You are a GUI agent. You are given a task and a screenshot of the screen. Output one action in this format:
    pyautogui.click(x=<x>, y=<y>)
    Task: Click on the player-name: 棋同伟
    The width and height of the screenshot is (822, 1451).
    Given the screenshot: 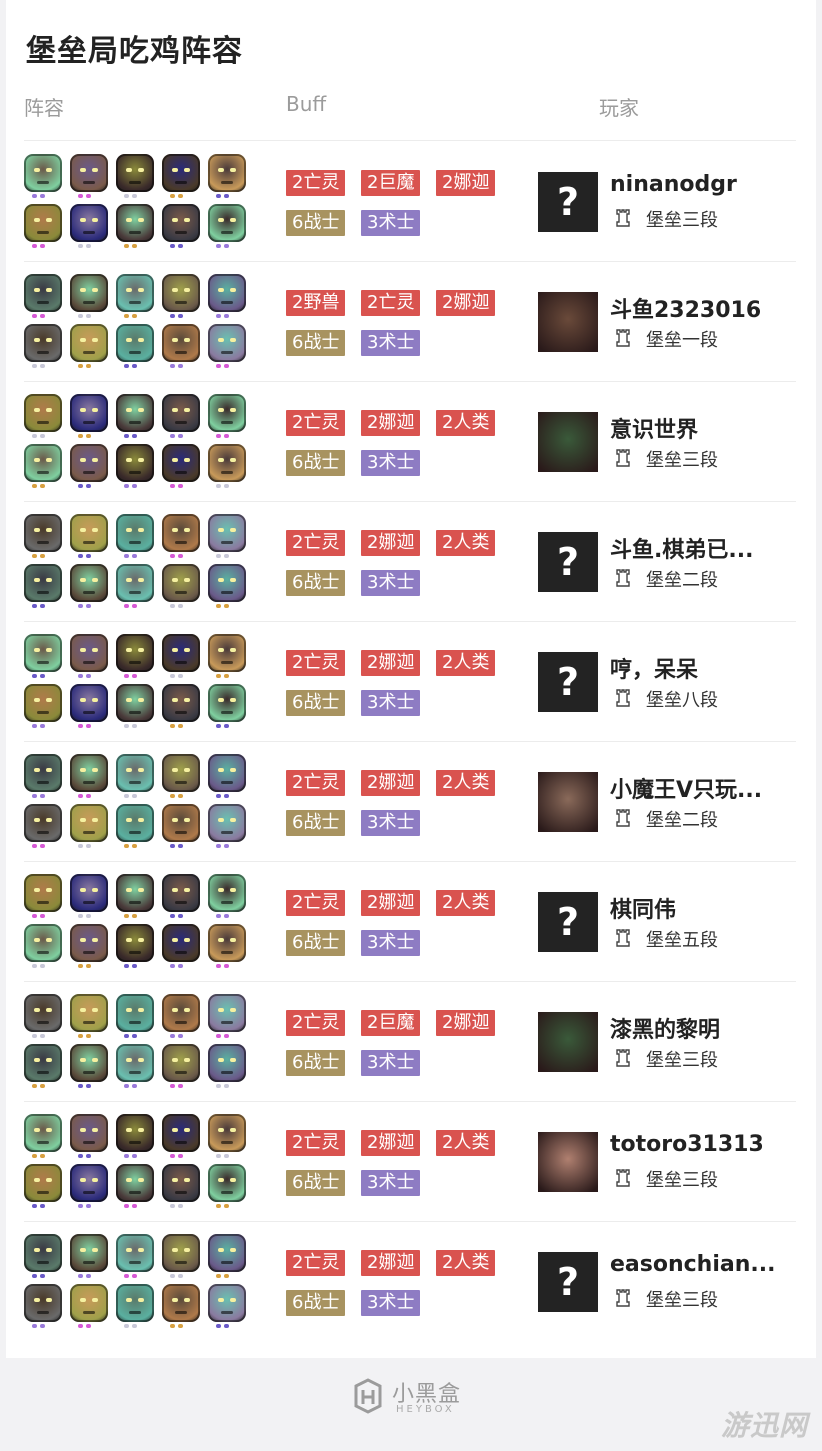 What is the action you would take?
    pyautogui.click(x=643, y=908)
    